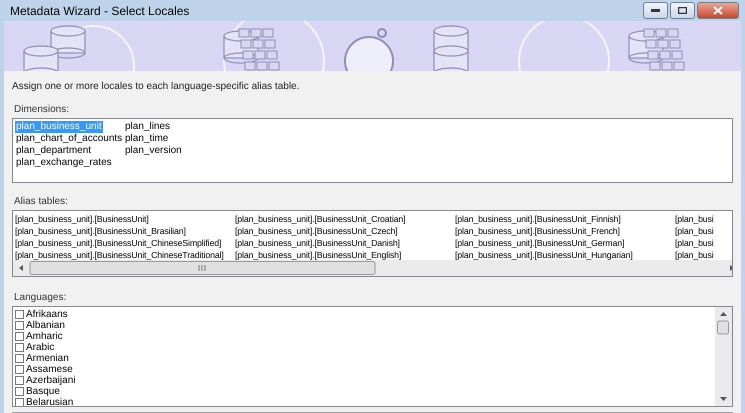 The image size is (745, 413). Describe the element at coordinates (49, 369) in the screenshot. I see `language-name: Assamese` at that location.